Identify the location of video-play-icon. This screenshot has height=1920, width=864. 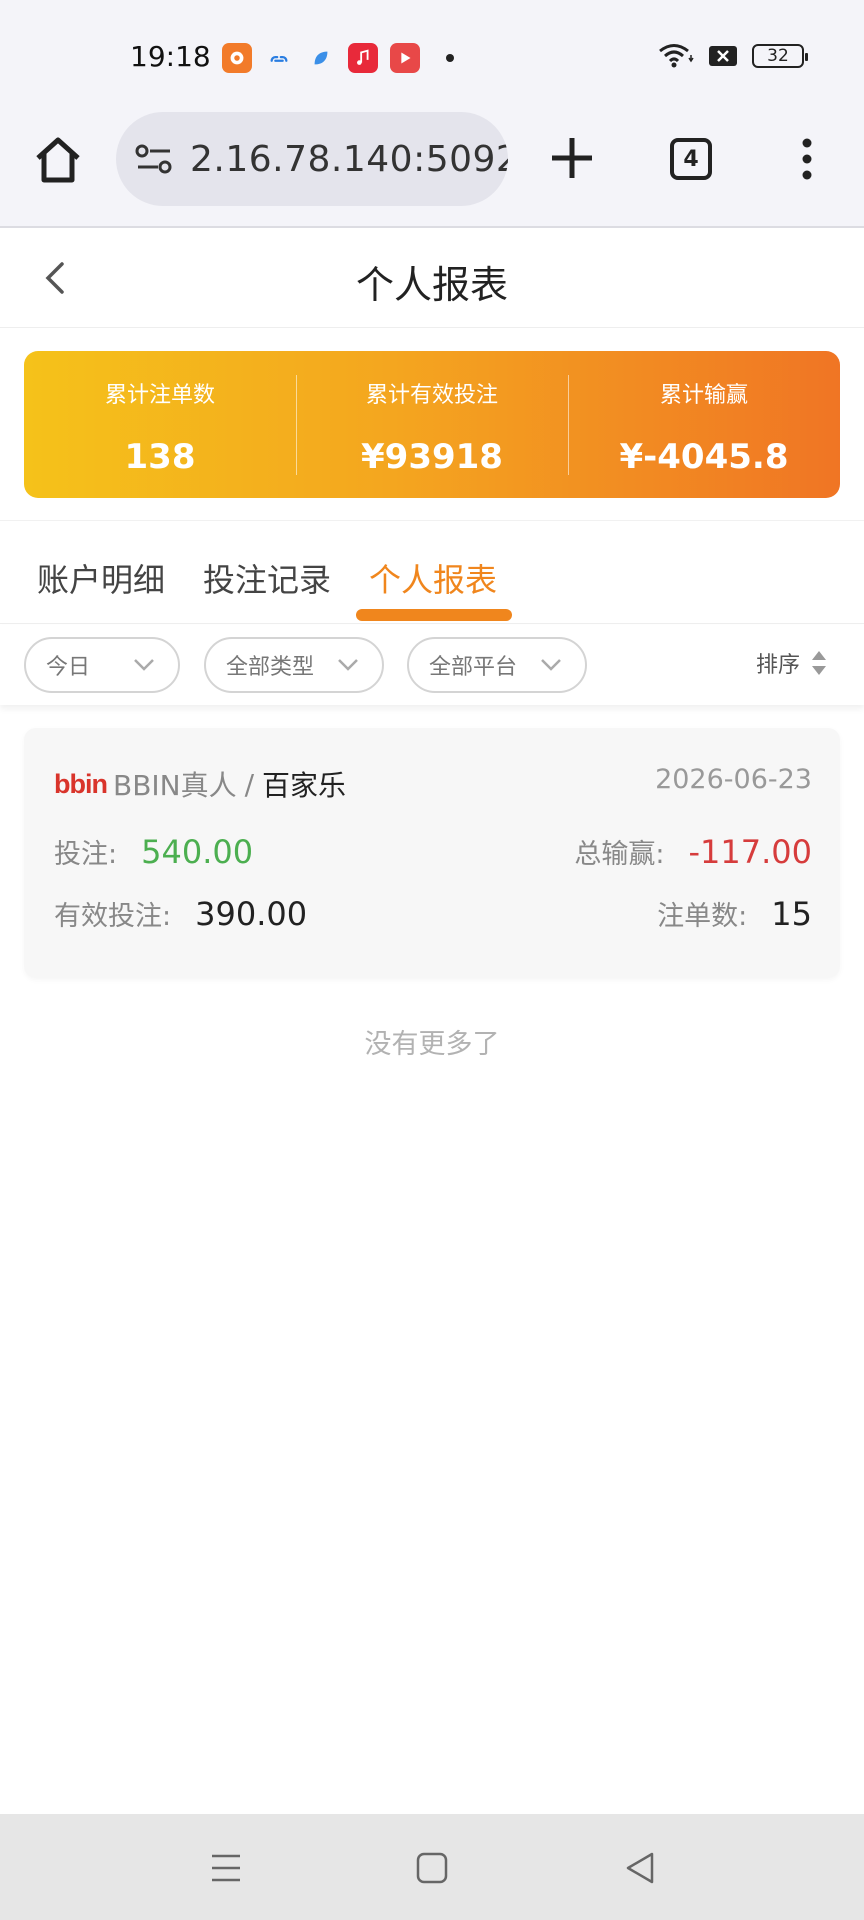
(405, 58).